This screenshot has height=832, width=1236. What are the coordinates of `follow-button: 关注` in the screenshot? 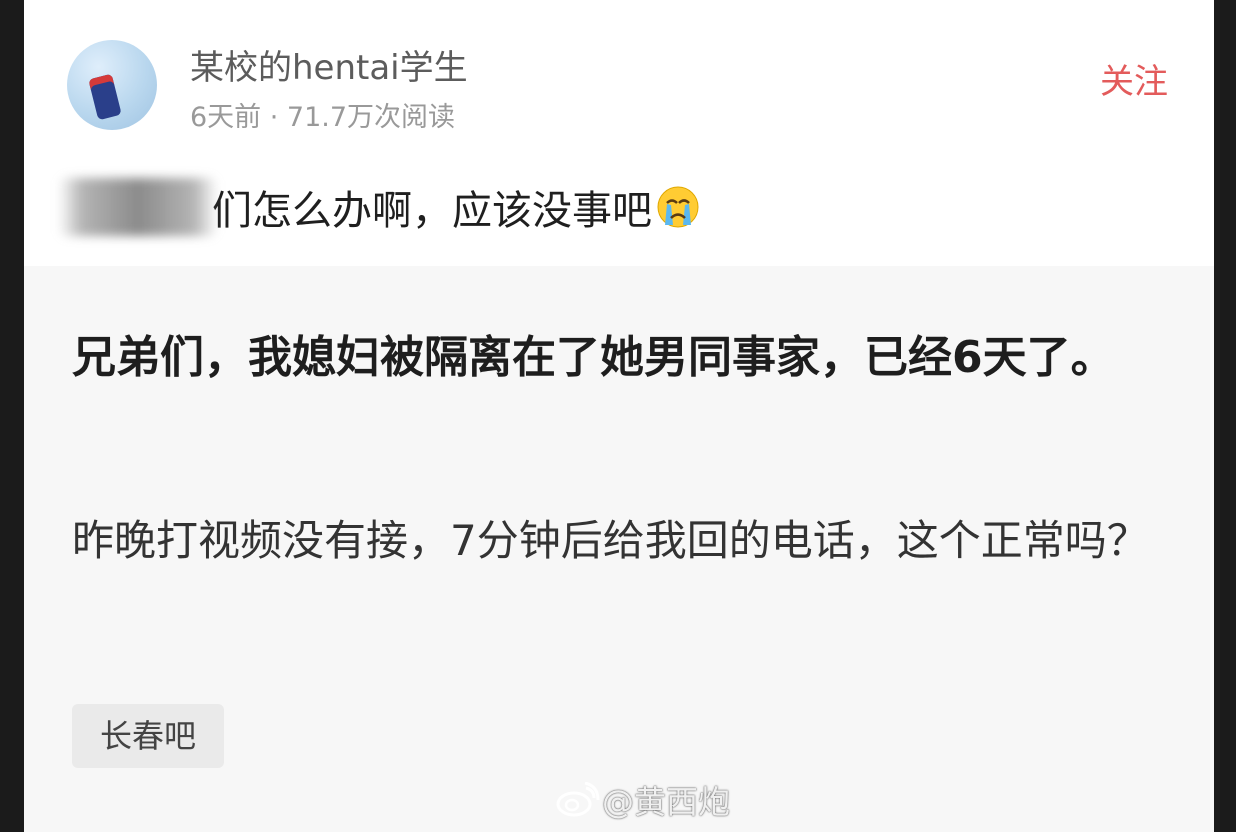 It's located at (1134, 78).